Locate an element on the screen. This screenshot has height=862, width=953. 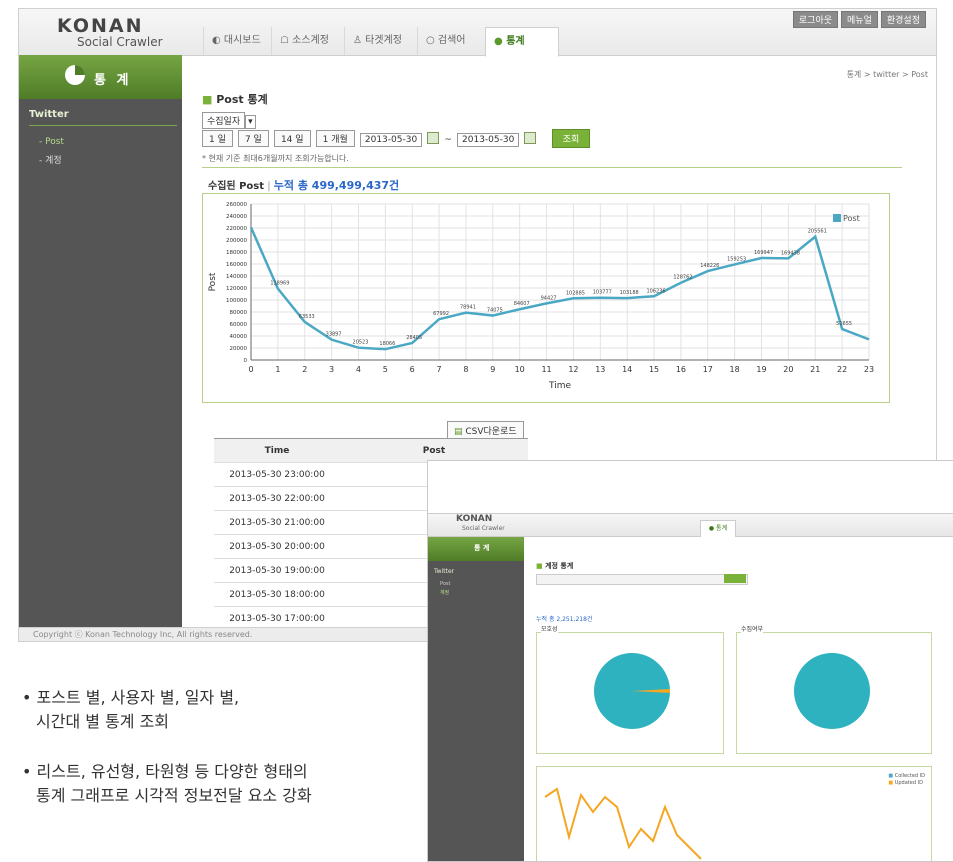
top-buttons: 로그아웃 메뉴얼 환경설정 is located at coordinates (859, 19).